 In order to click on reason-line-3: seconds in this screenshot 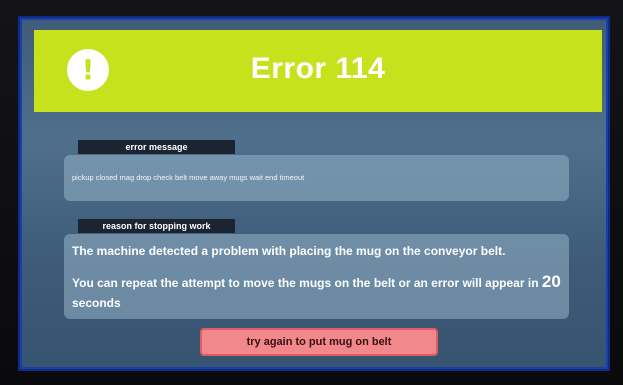, I will do `click(96, 303)`.